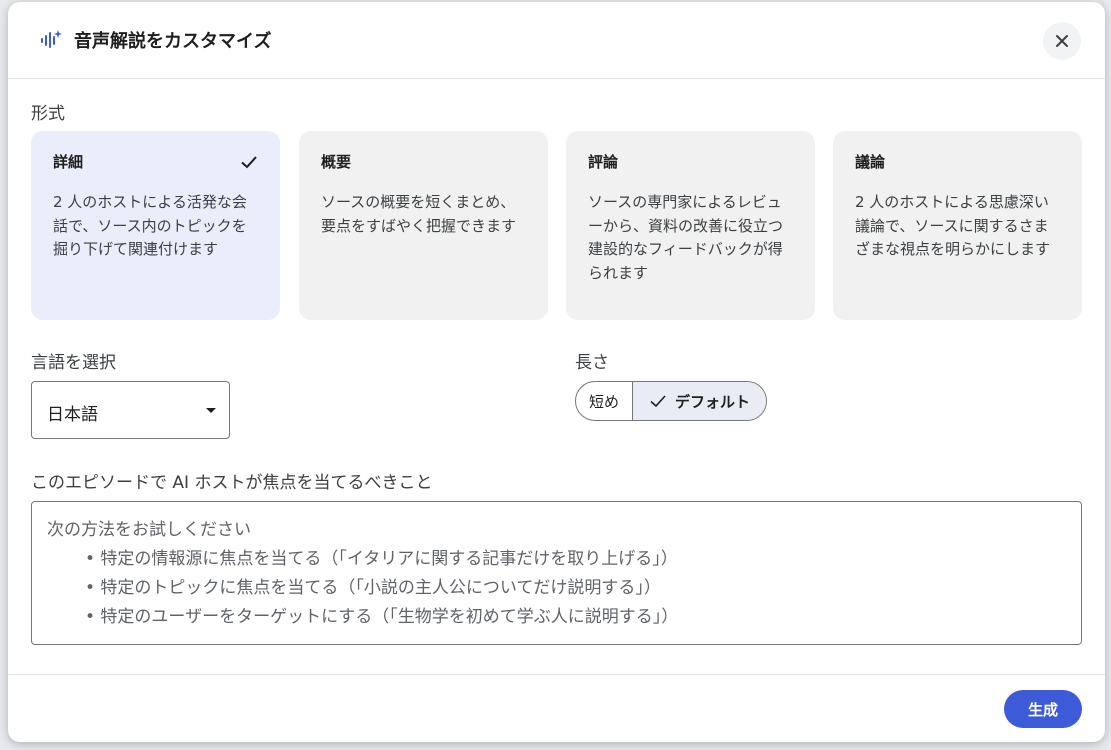 This screenshot has height=750, width=1111. Describe the element at coordinates (603, 162) in the screenshot. I see `card-title: 評論` at that location.